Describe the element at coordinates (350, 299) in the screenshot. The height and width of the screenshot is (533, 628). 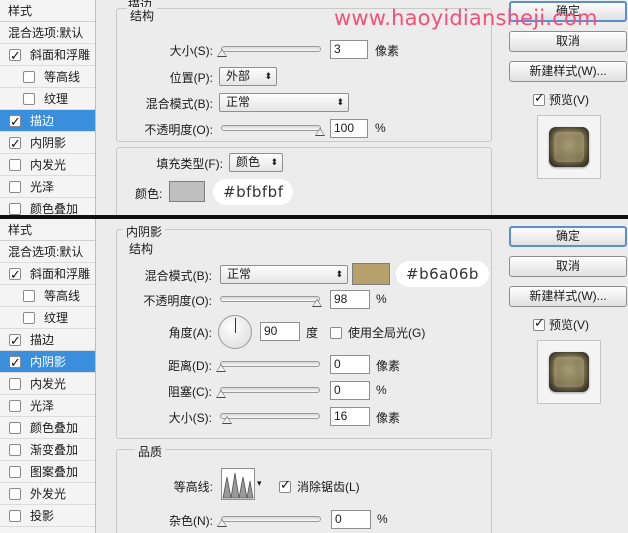
I see `opacity-input: 98` at that location.